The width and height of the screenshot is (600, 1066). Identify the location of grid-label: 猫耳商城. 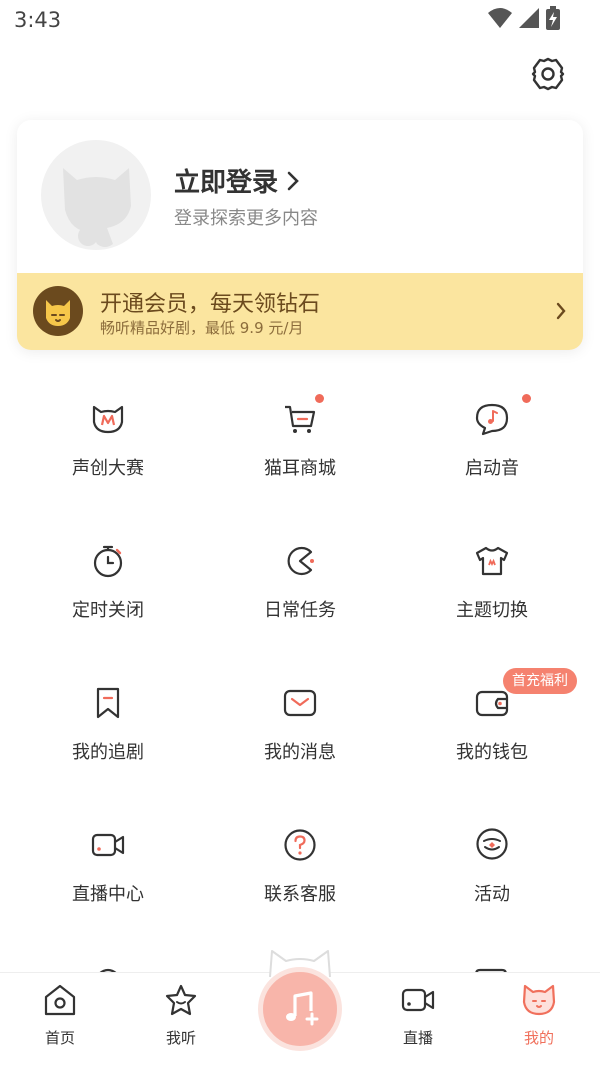
(300, 468).